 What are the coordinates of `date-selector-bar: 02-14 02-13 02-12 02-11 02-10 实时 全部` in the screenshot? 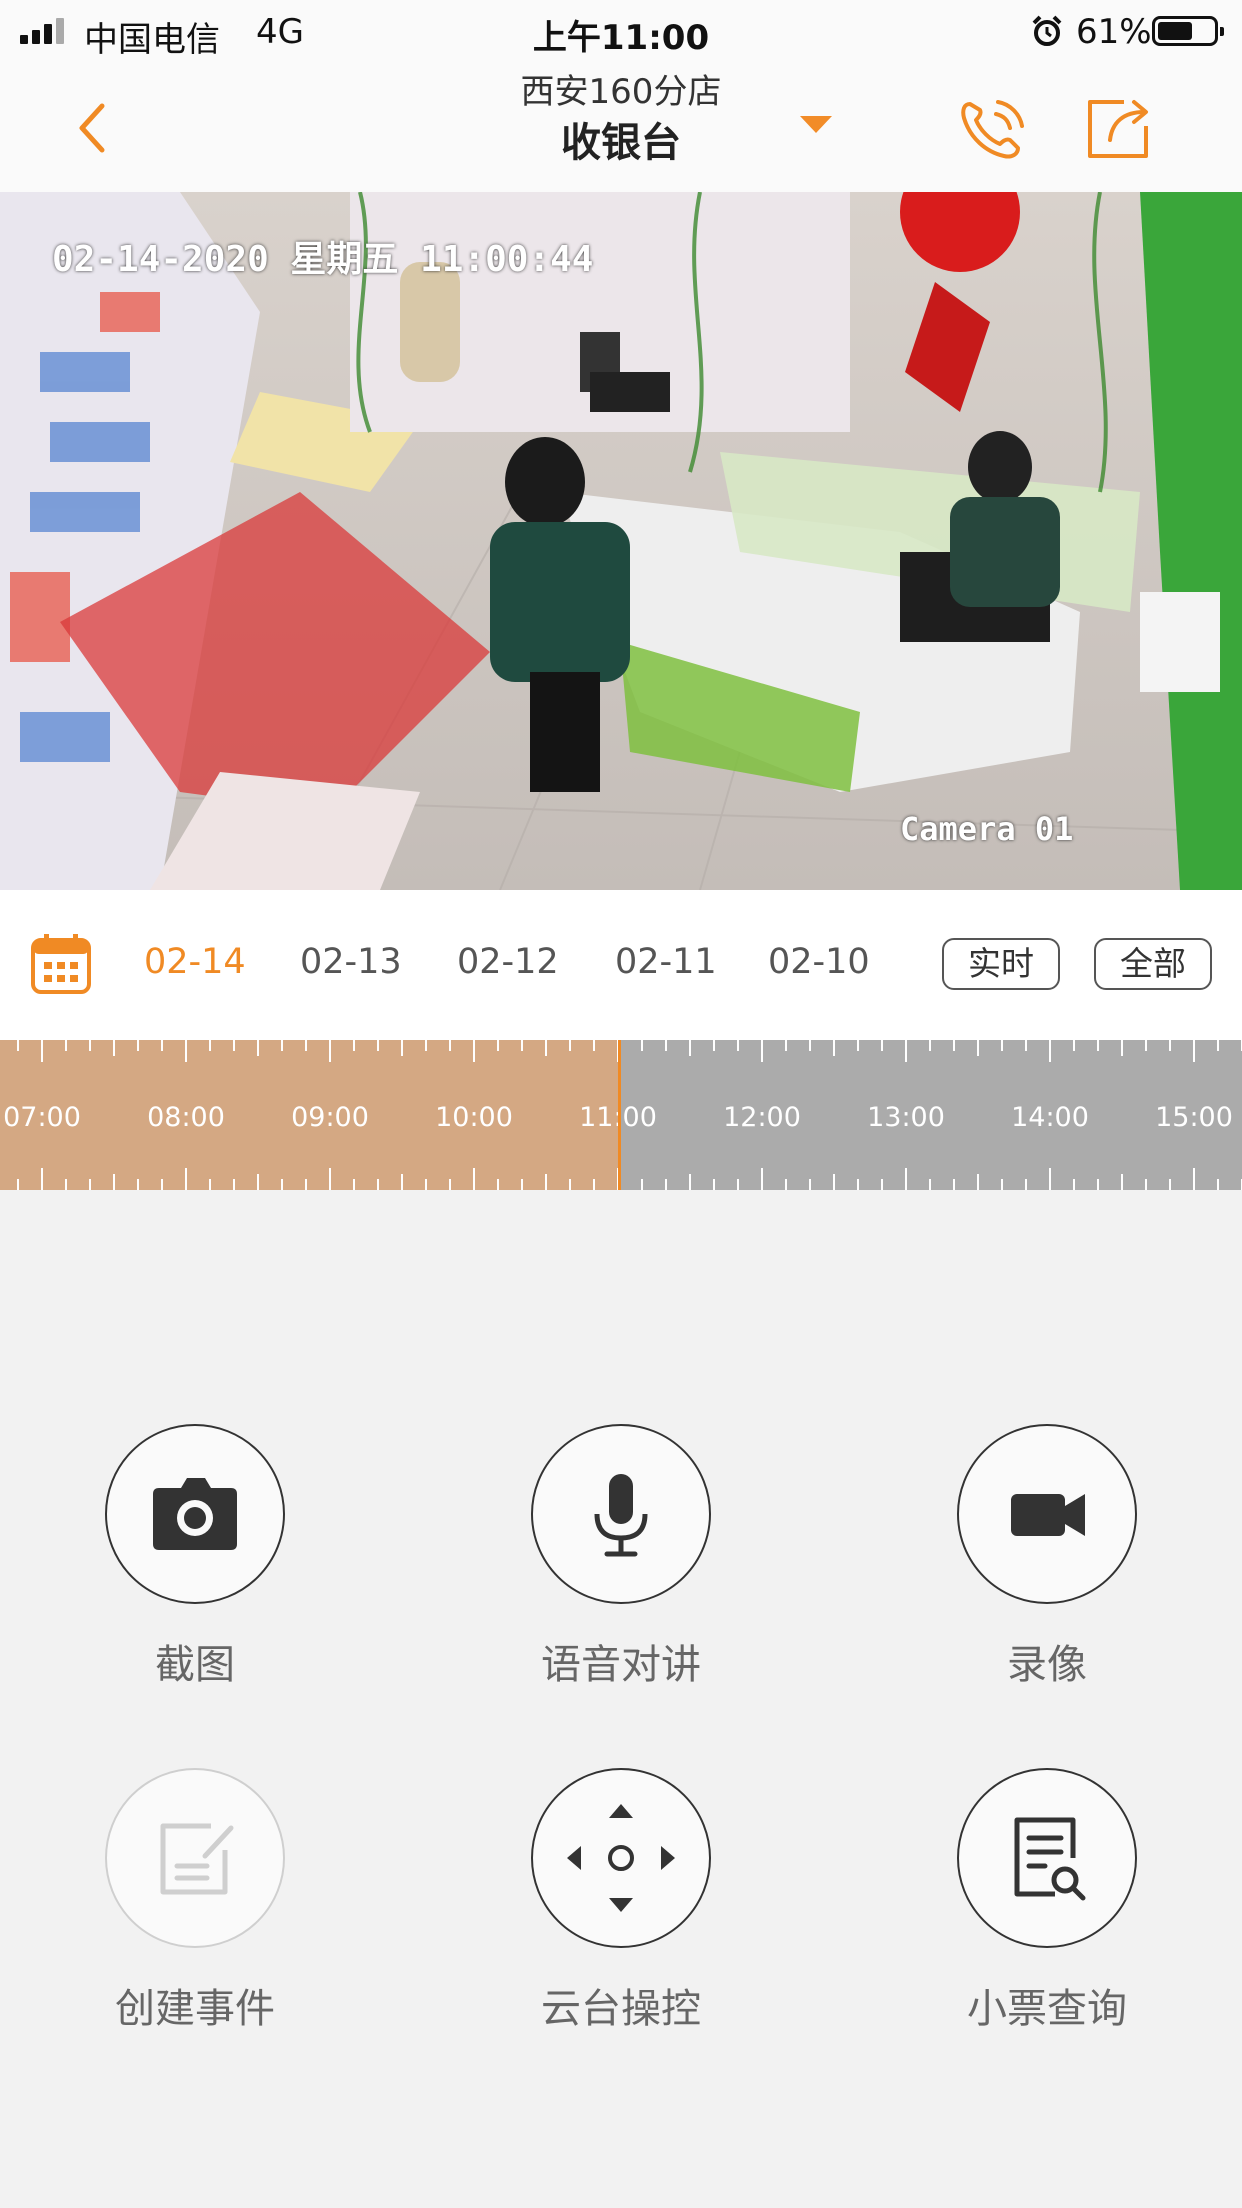 It's located at (621, 965).